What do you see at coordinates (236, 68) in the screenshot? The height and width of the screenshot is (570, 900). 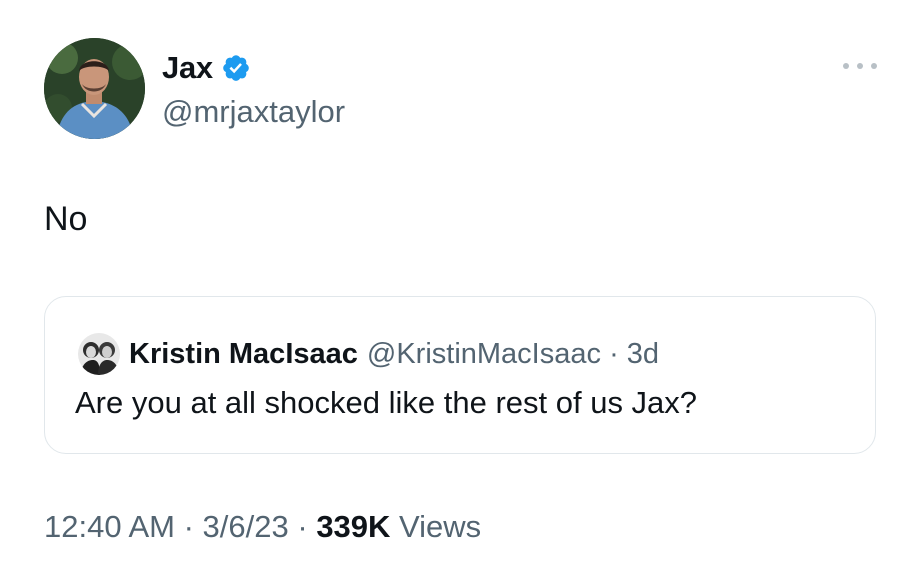 I see `verified-badge-icon` at bounding box center [236, 68].